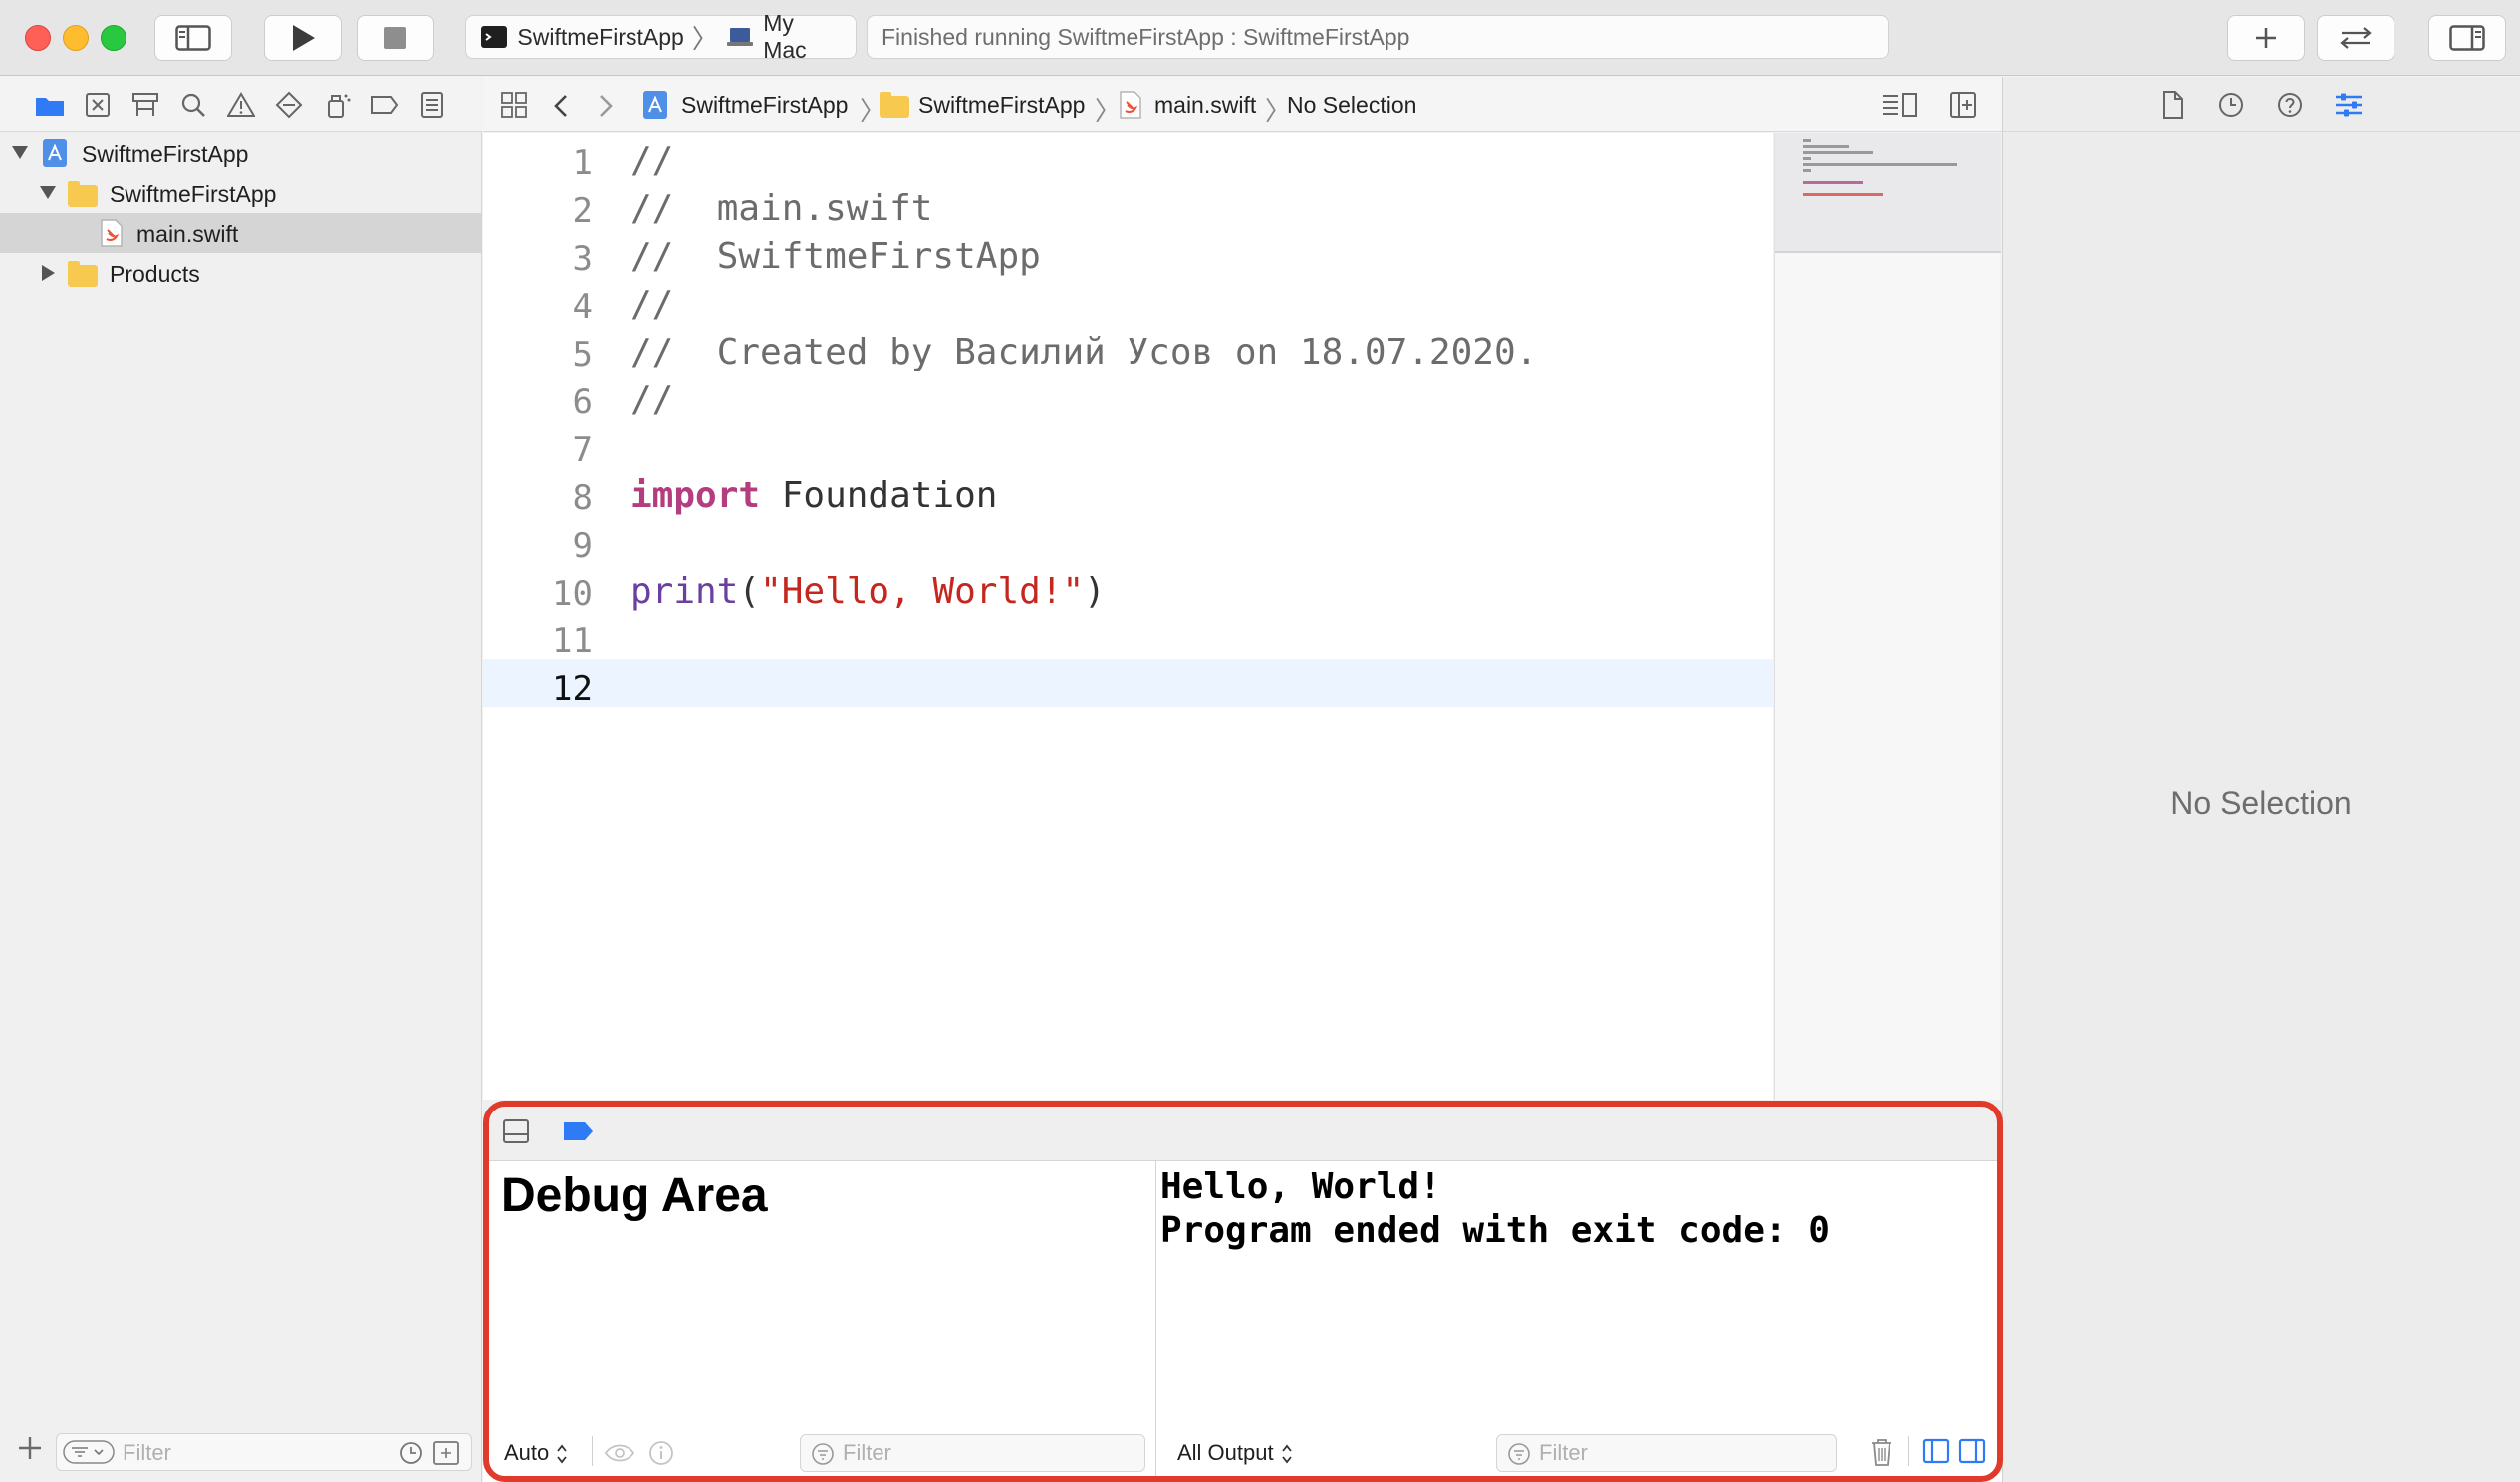 The width and height of the screenshot is (2520, 1482). I want to click on diamond-icon, so click(289, 105).